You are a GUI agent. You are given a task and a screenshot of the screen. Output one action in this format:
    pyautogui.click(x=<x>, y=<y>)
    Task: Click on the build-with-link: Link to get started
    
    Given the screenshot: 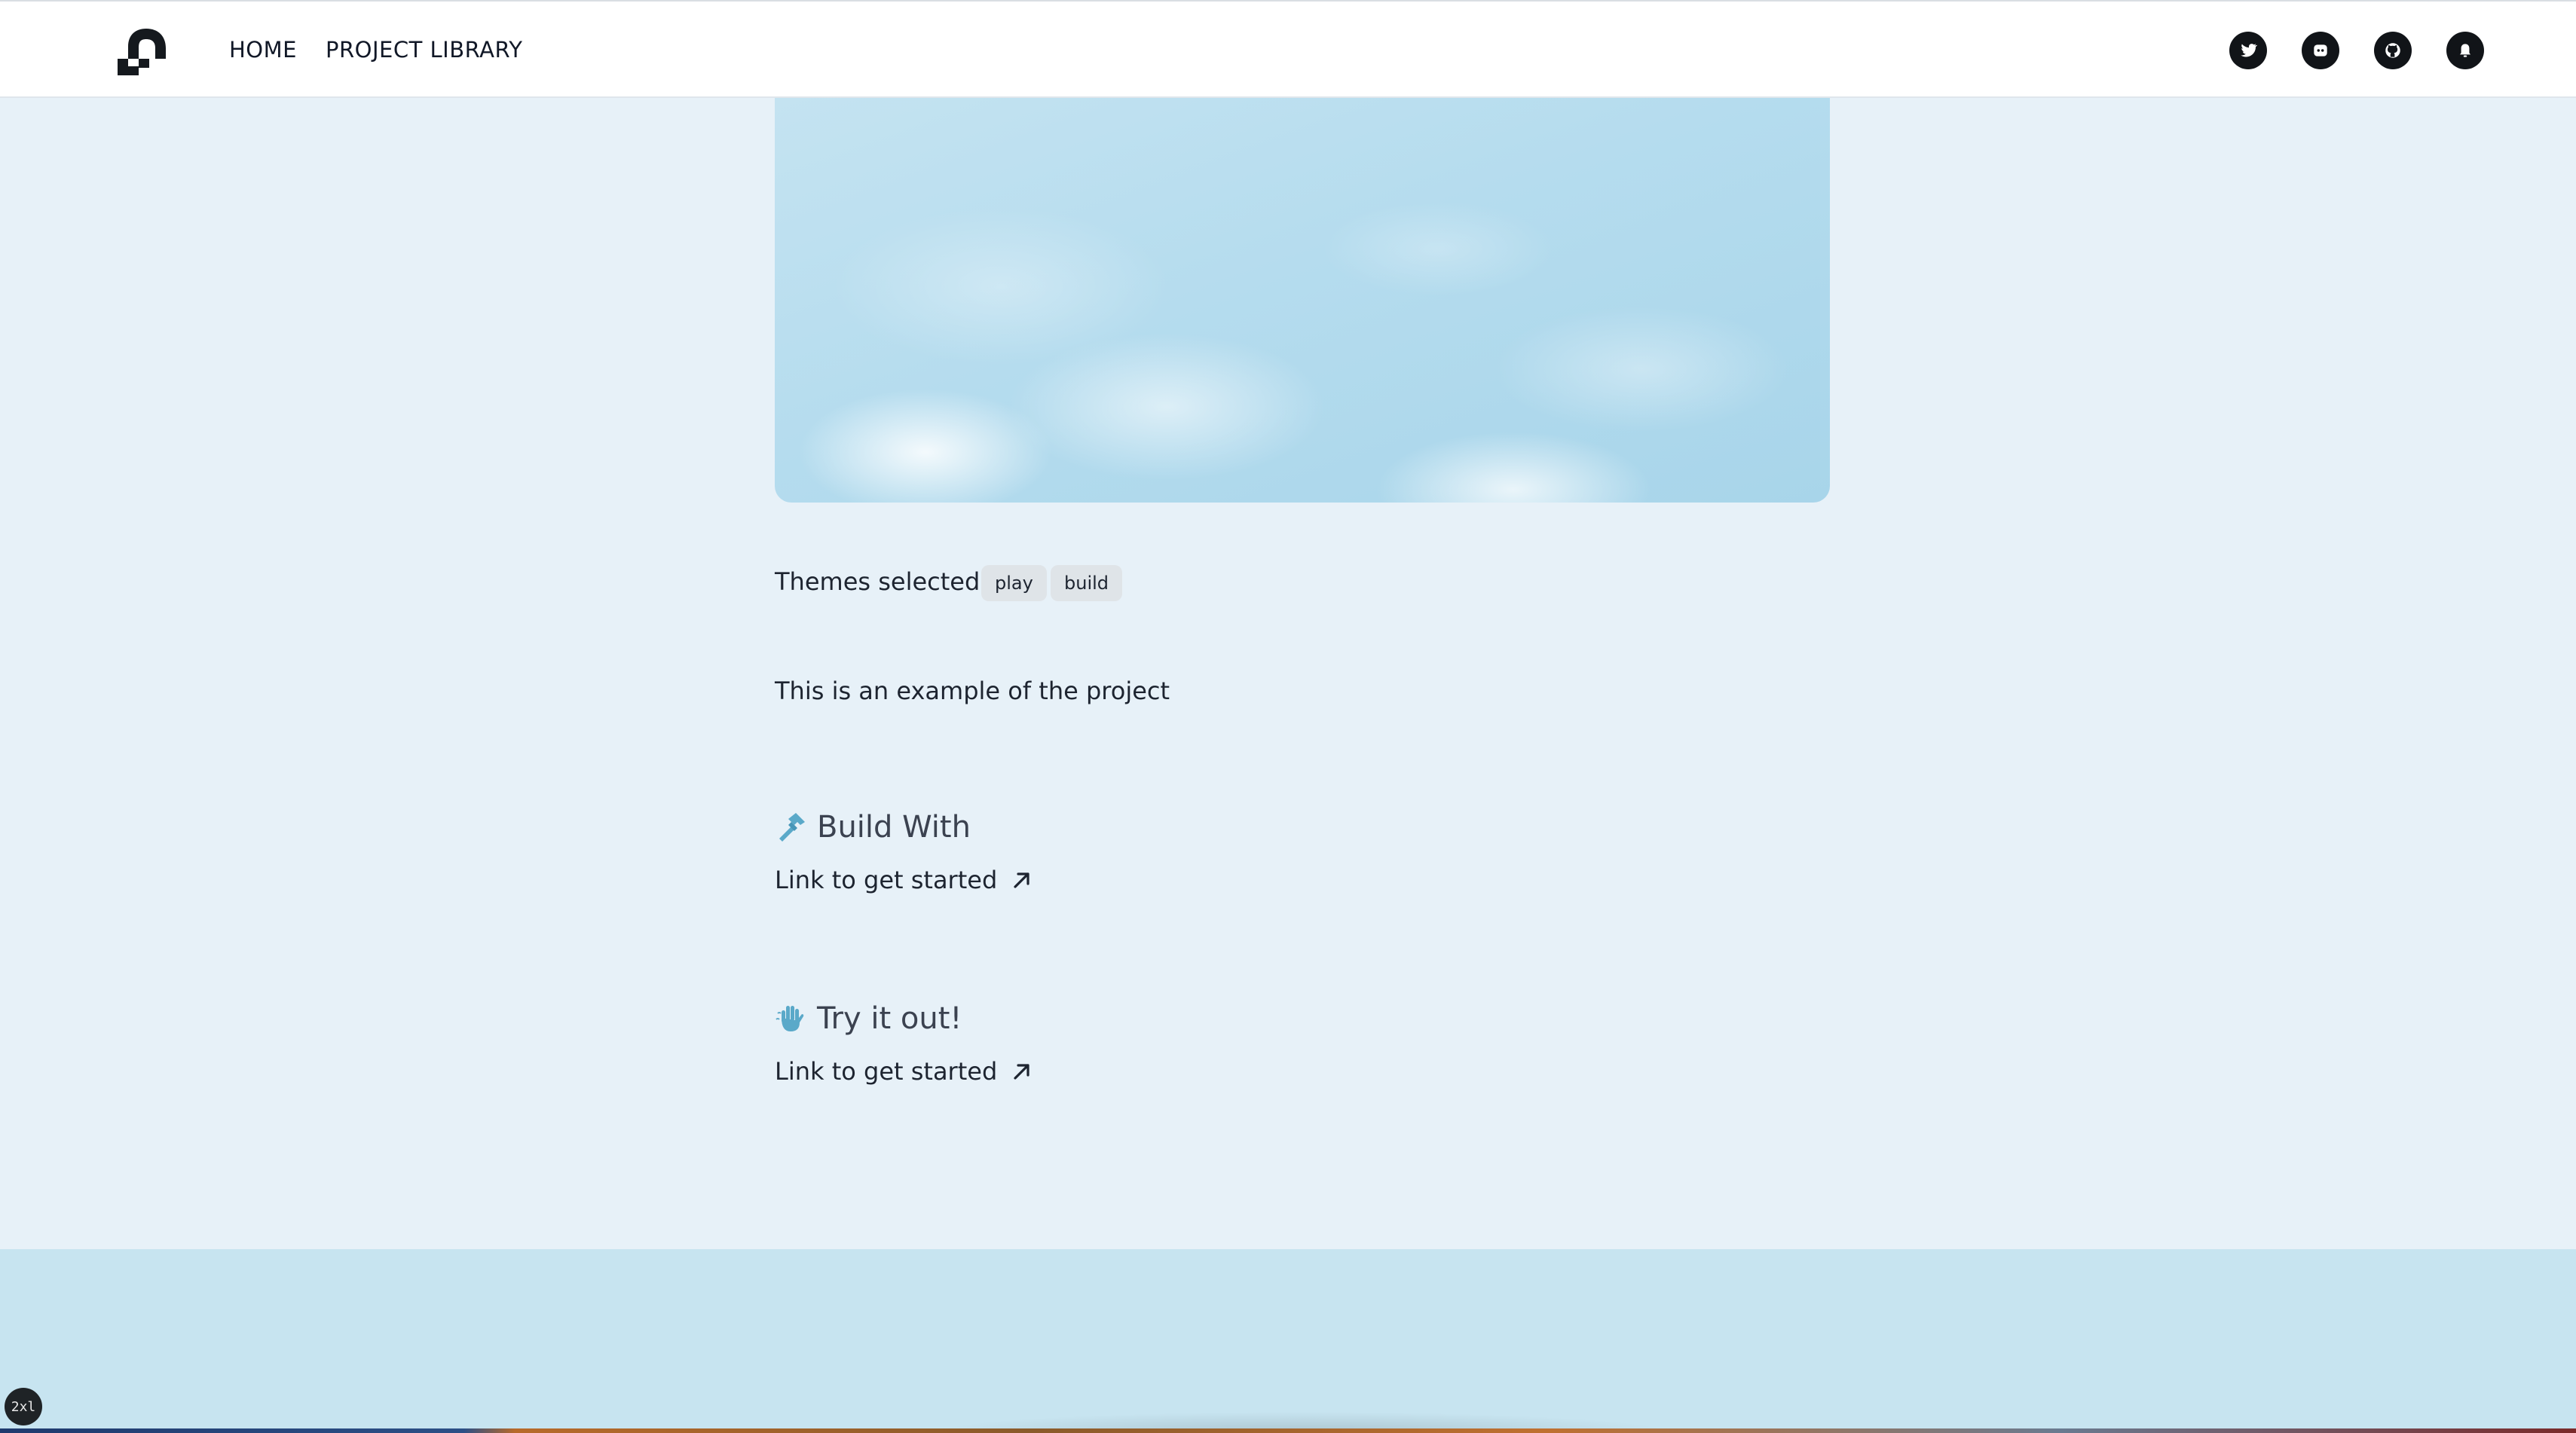 What is the action you would take?
    pyautogui.click(x=904, y=880)
    